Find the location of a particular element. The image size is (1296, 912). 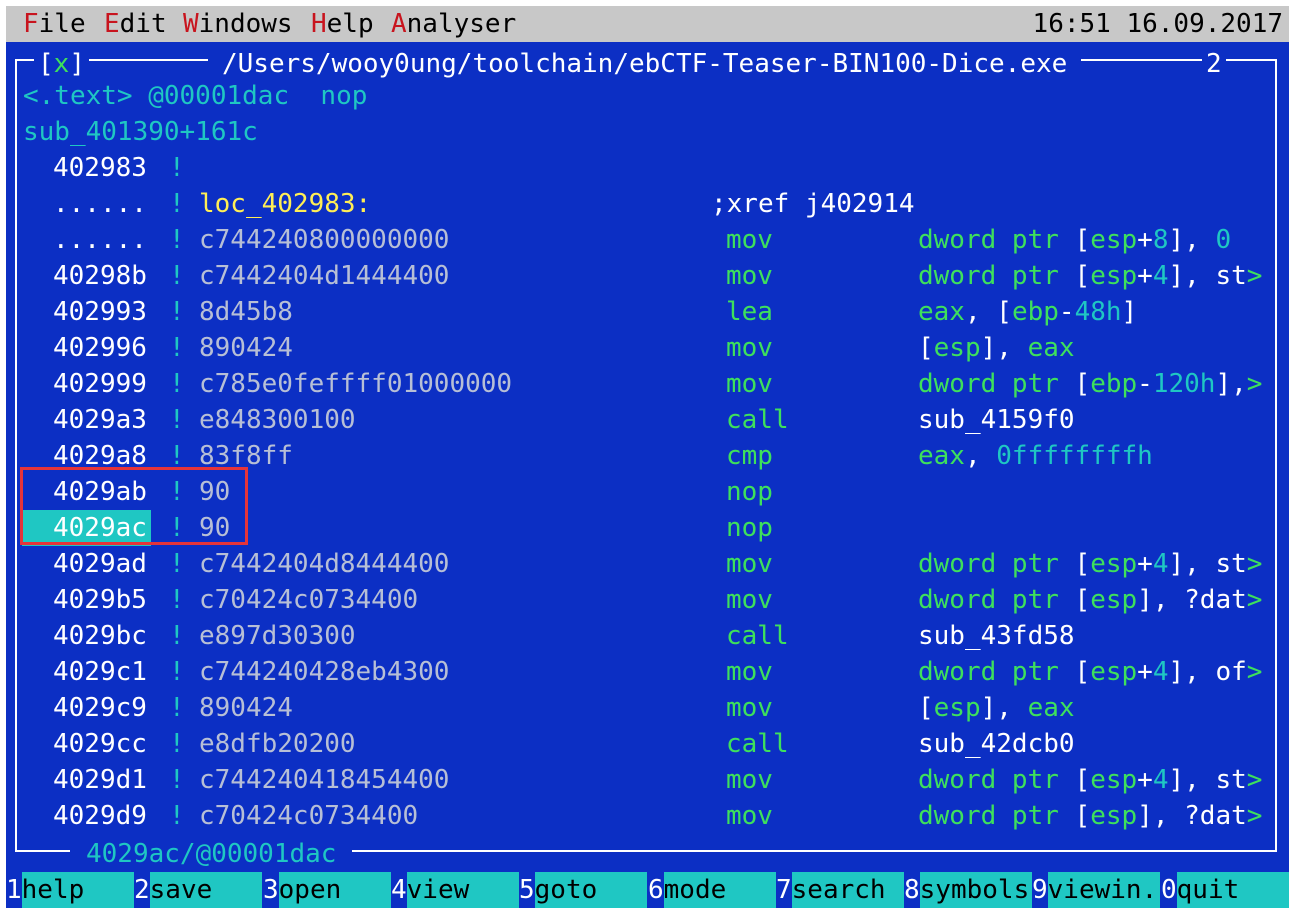

menu-windows: Windows is located at coordinates (238, 24).